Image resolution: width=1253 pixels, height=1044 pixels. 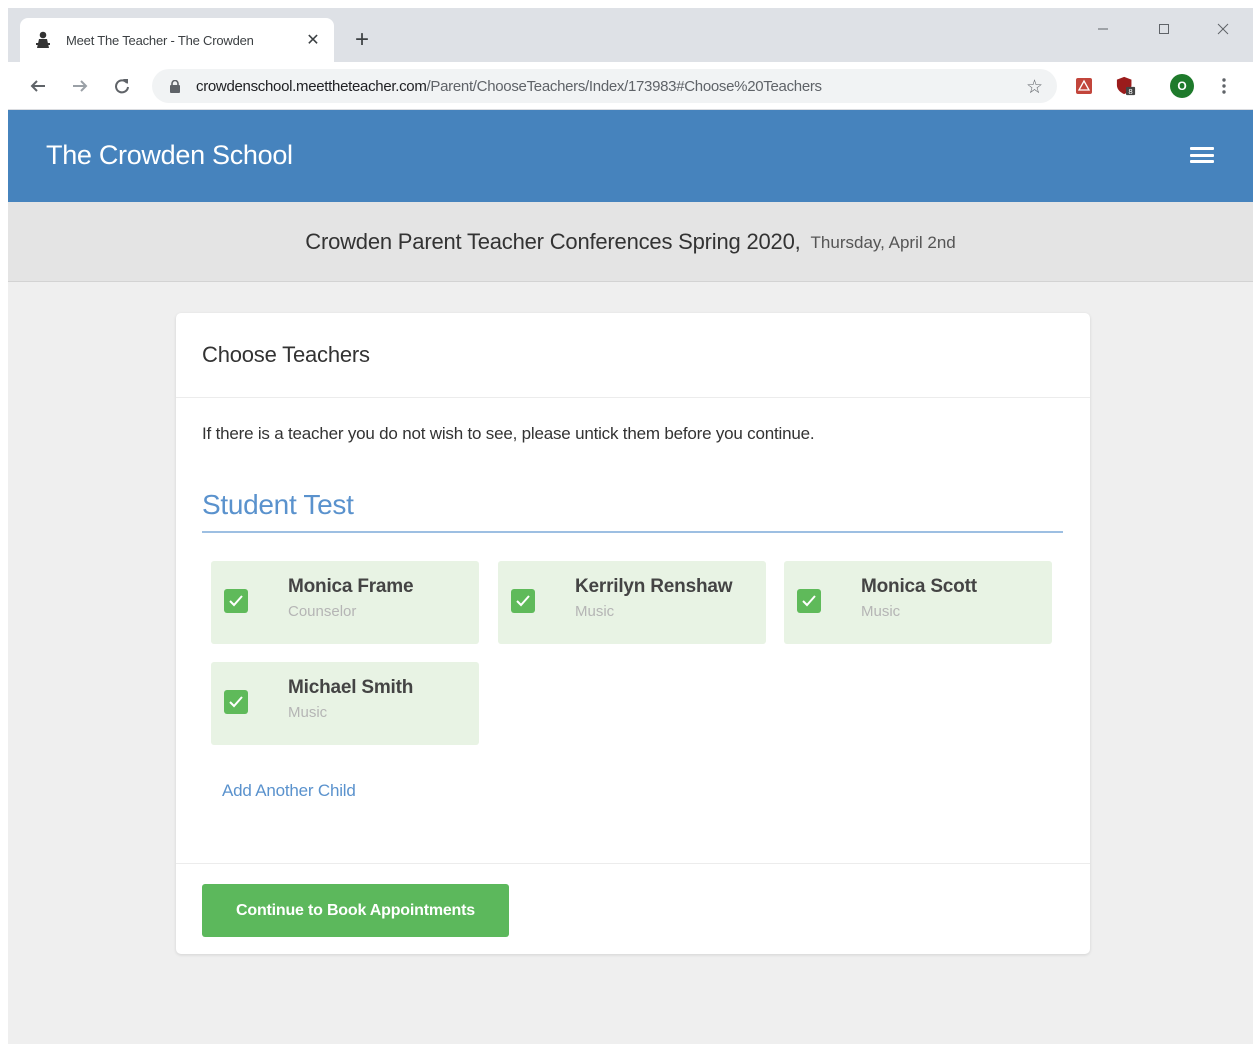 What do you see at coordinates (286, 354) in the screenshot?
I see `card-title: Choose Teachers` at bounding box center [286, 354].